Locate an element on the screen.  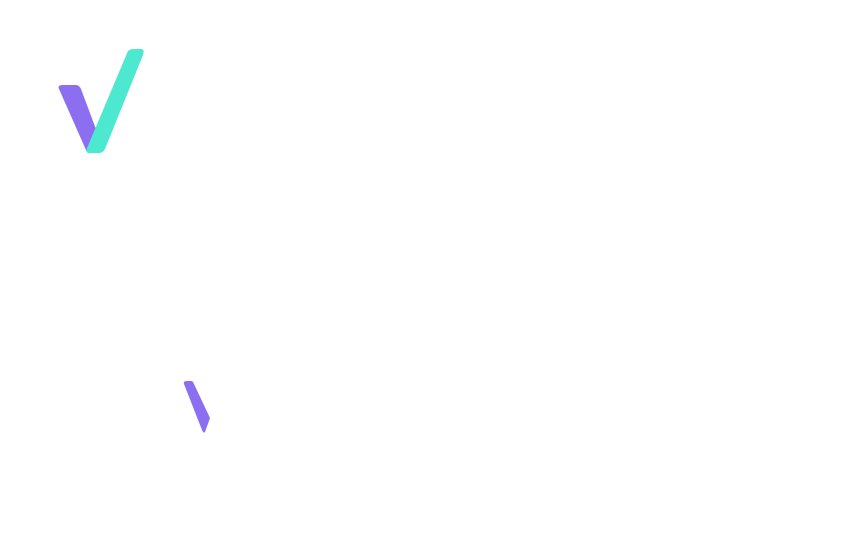
fragment-stroke is located at coordinates (196, 407).